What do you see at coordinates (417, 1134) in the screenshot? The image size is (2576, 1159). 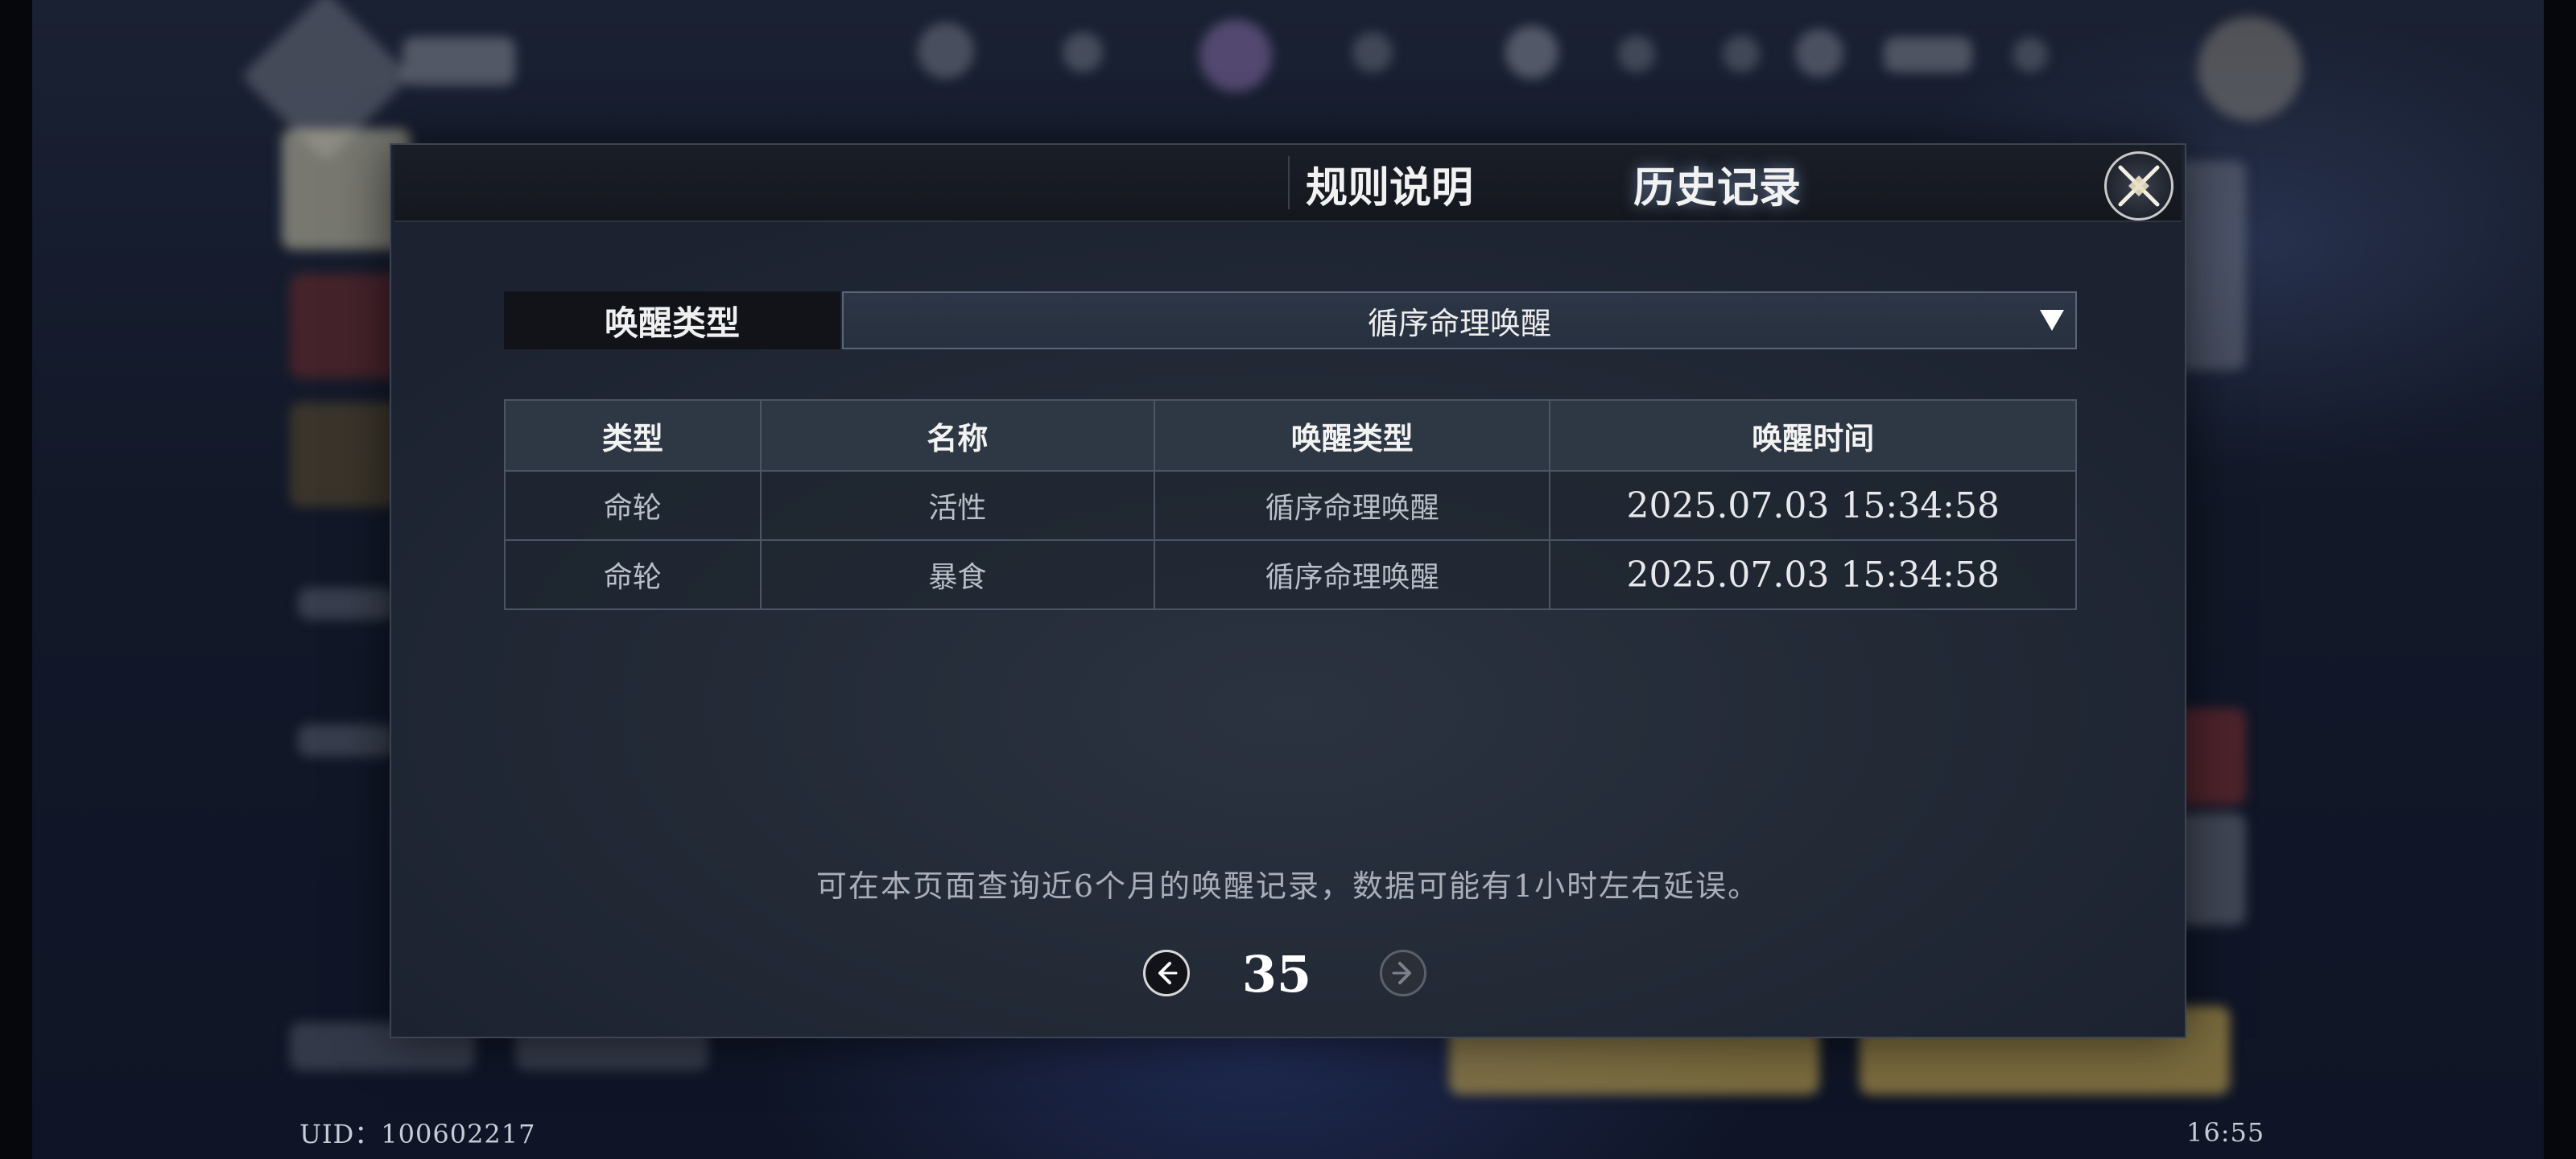 I see `uid-label: UID：100602217` at bounding box center [417, 1134].